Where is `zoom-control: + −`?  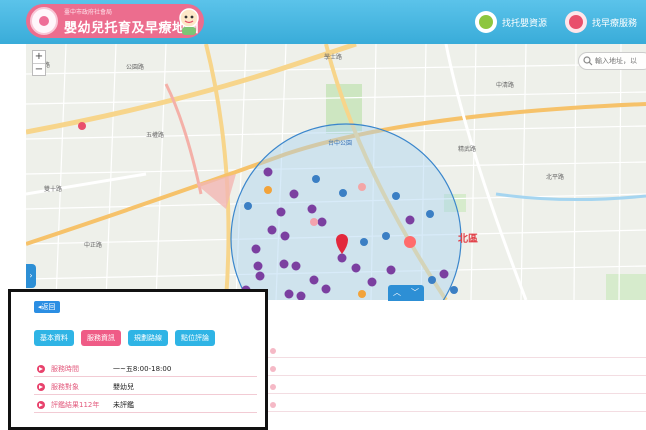
zoom-control: + − is located at coordinates (39, 63).